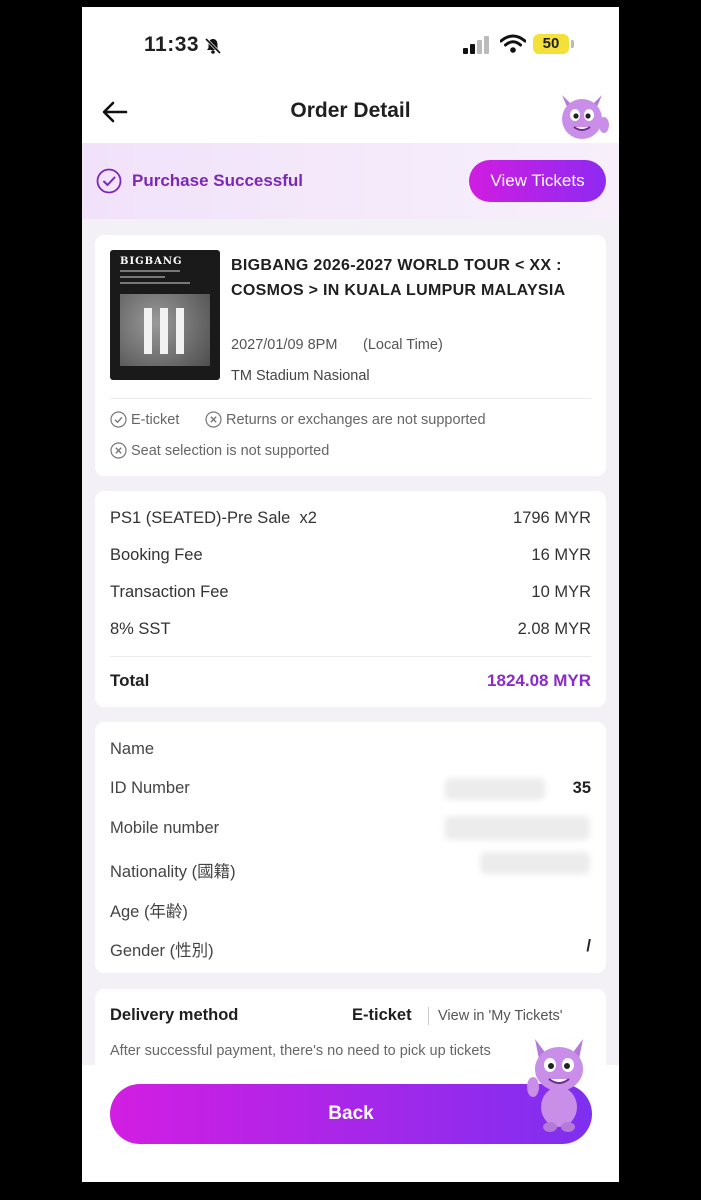 The height and width of the screenshot is (1200, 701). Describe the element at coordinates (173, 872) in the screenshot. I see `info-label-nationality: Nationality (國籍)` at that location.